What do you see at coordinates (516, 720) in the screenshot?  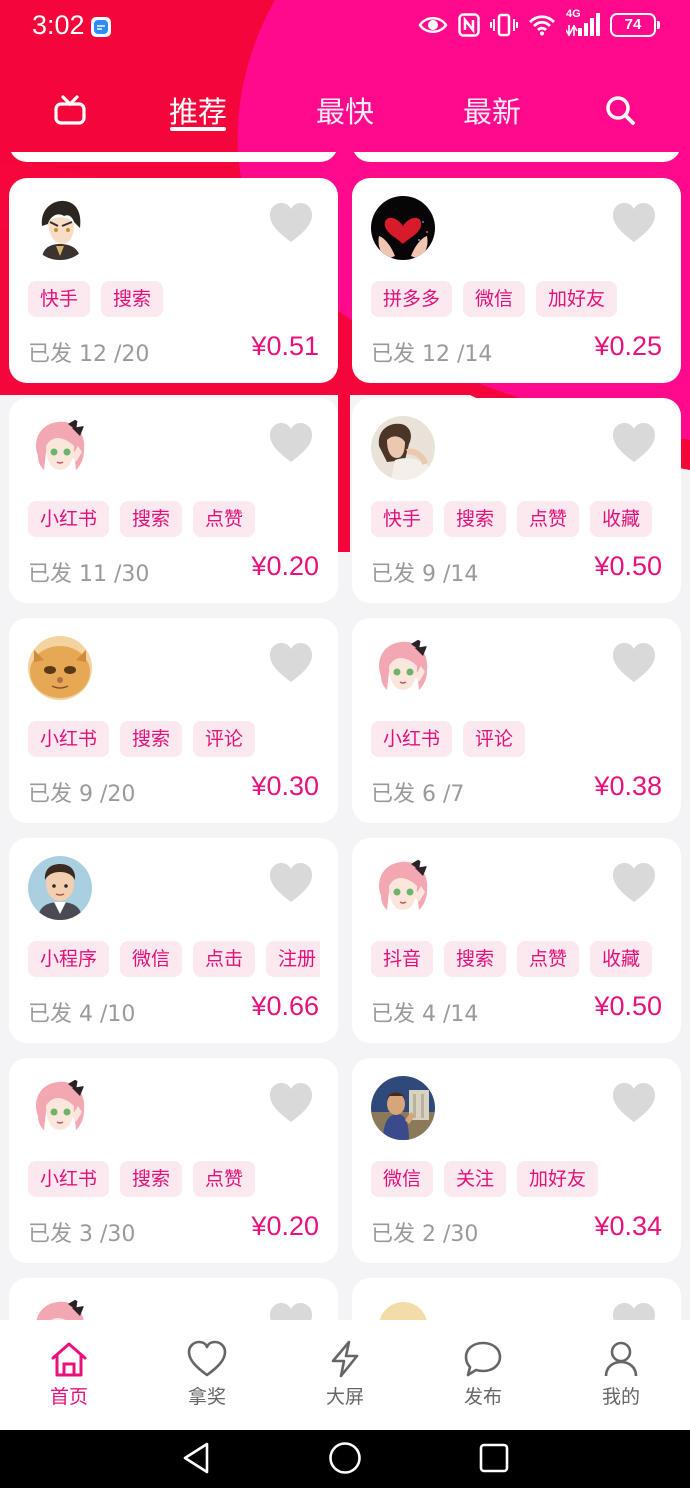 I see `task-card: 小红书 评论已发 6 /7 ¥0.38` at bounding box center [516, 720].